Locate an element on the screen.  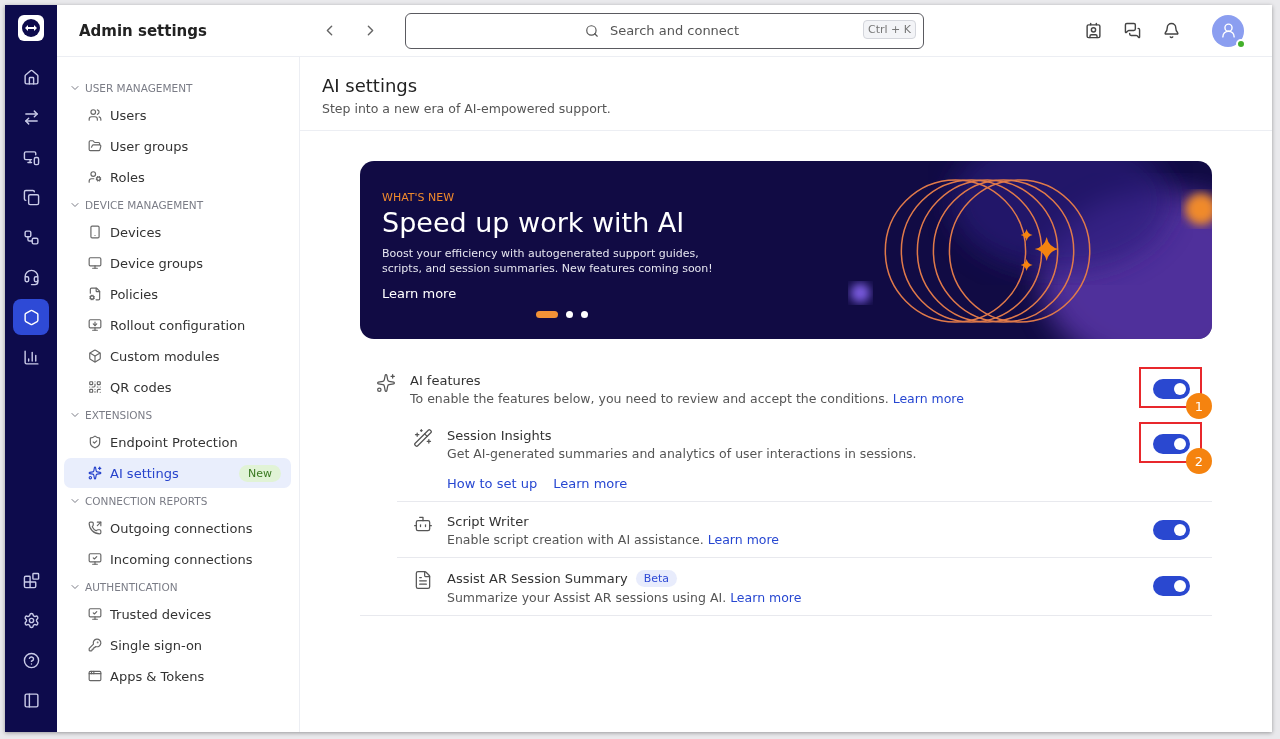
callout-number: 2 is located at coordinates (1199, 461).